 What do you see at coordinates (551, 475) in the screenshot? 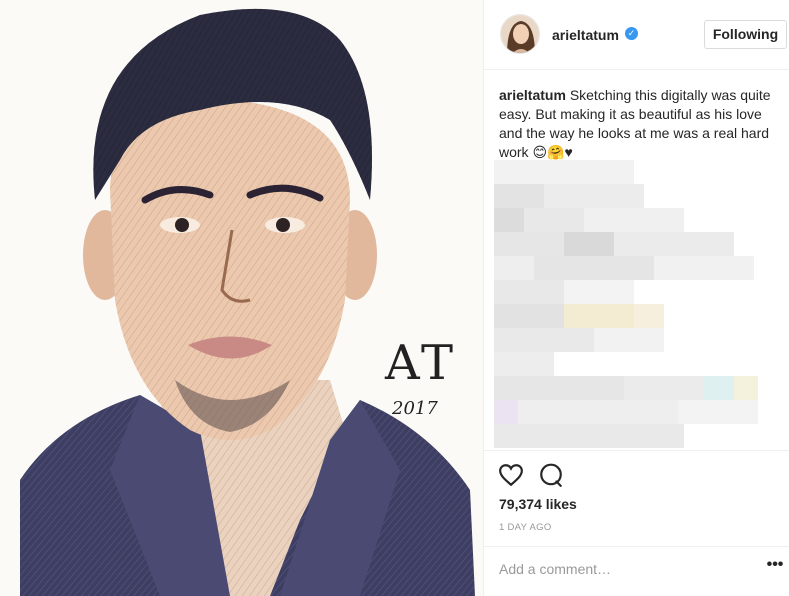
I see `comment-bubble-icon` at bounding box center [551, 475].